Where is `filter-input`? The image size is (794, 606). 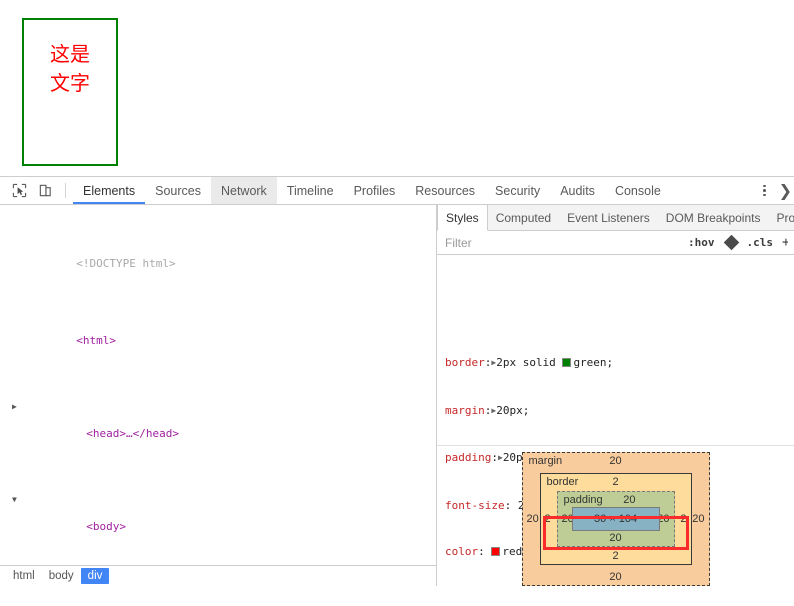
filter-input is located at coordinates (561, 242).